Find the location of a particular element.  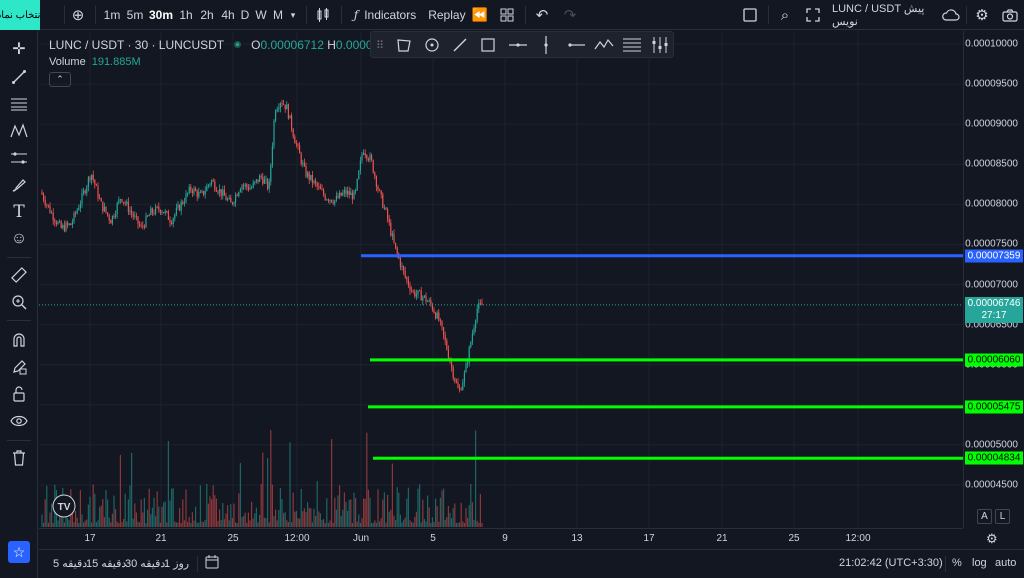

fib-retracement-icon is located at coordinates (19, 104).